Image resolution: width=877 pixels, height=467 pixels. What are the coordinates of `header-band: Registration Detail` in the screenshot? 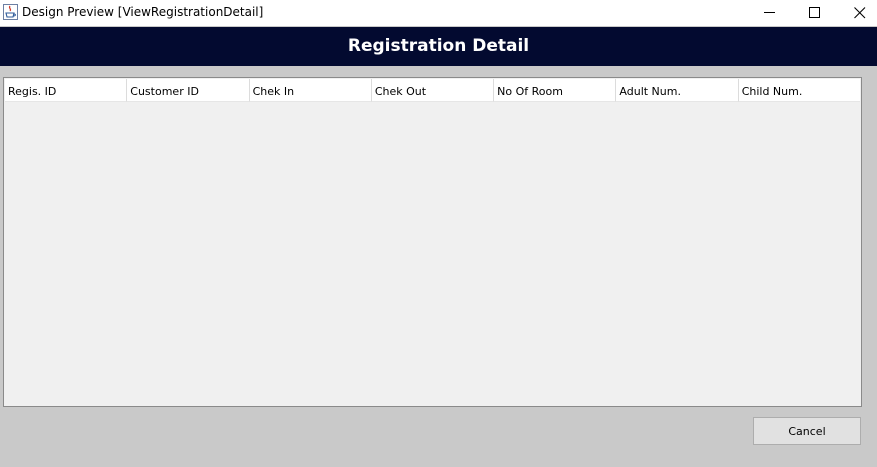 It's located at (438, 46).